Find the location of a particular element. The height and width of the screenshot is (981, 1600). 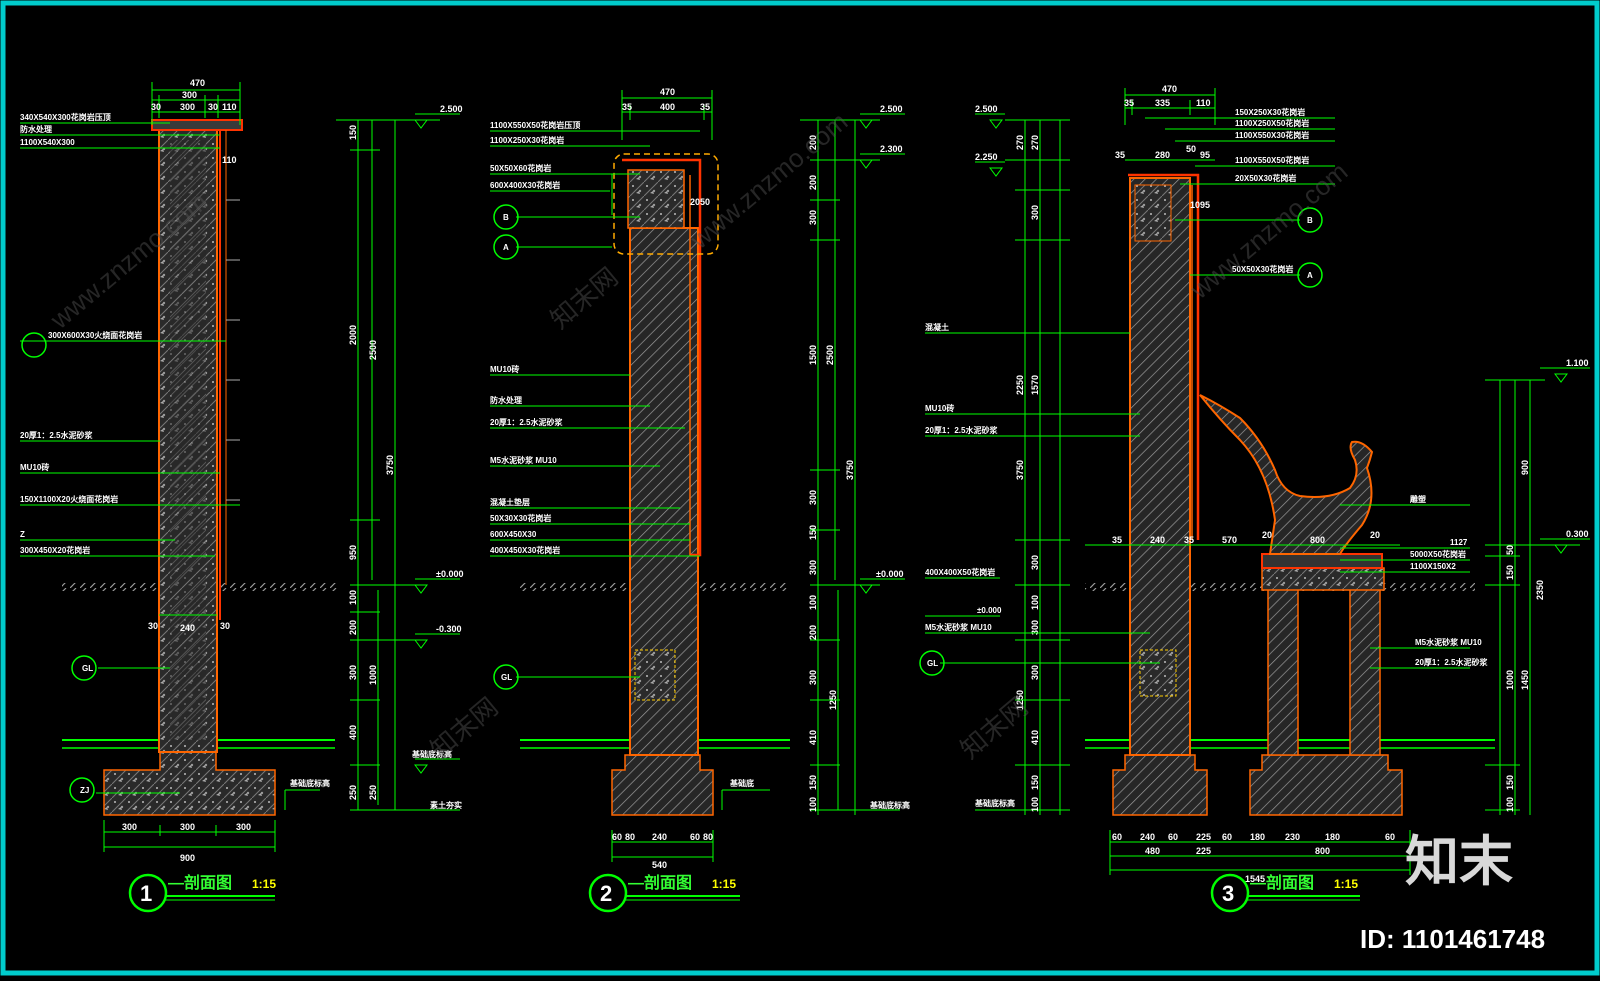

section-1-scale: 1:15 is located at coordinates (264, 884).